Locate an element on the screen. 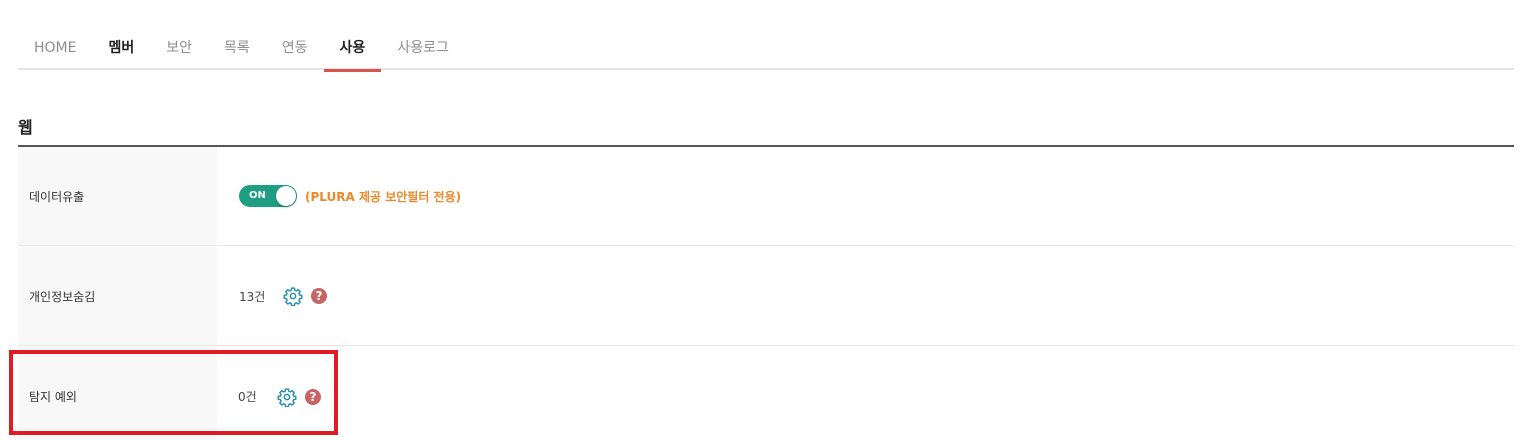 The height and width of the screenshot is (440, 1531). setting-label: 탐지 예외 is located at coordinates (117, 393).